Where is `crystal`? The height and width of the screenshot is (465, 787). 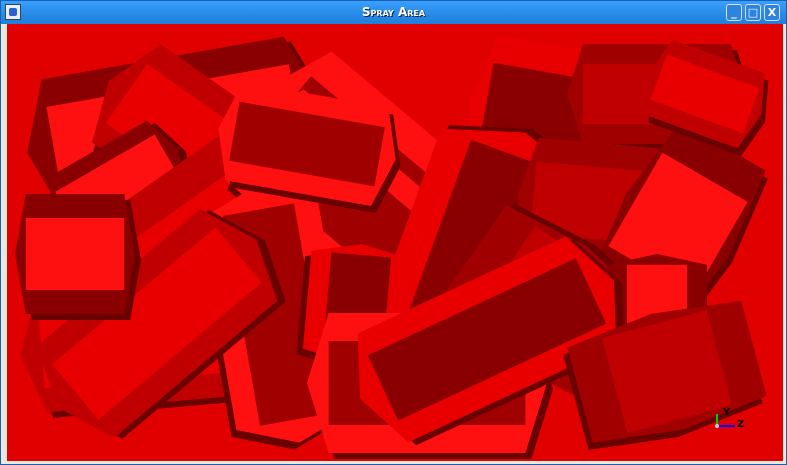 crystal is located at coordinates (78, 257).